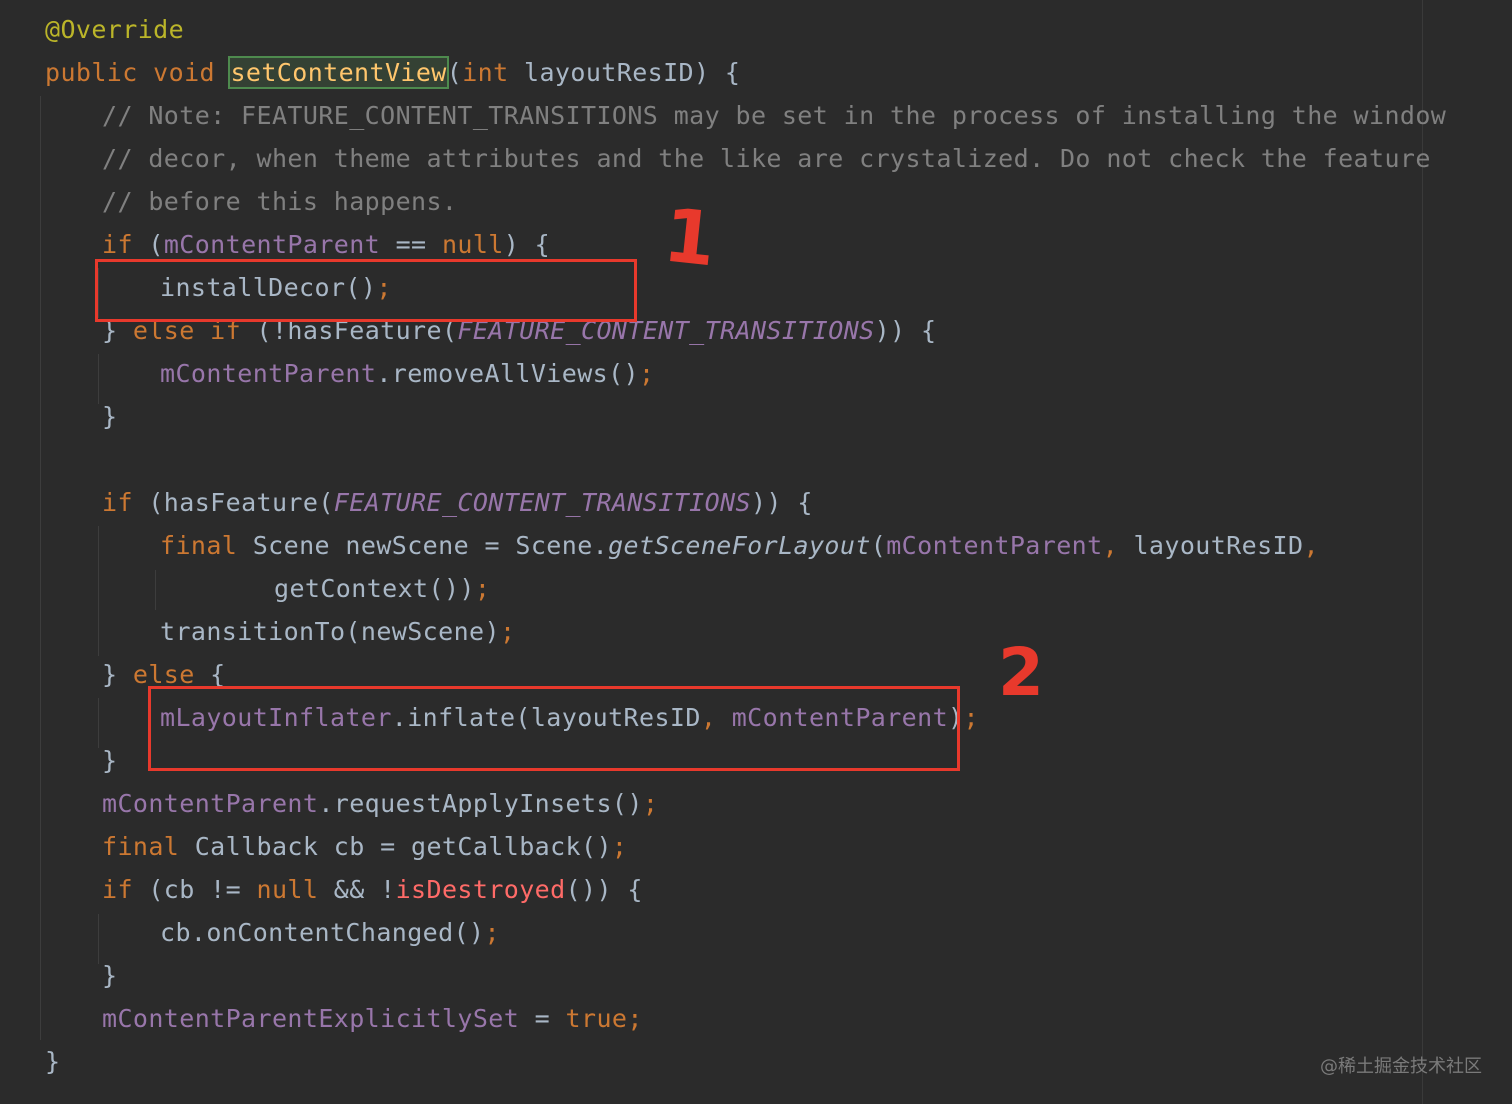  What do you see at coordinates (423, 545) in the screenshot?
I see `code-token: Scene newScene = Scene.` at bounding box center [423, 545].